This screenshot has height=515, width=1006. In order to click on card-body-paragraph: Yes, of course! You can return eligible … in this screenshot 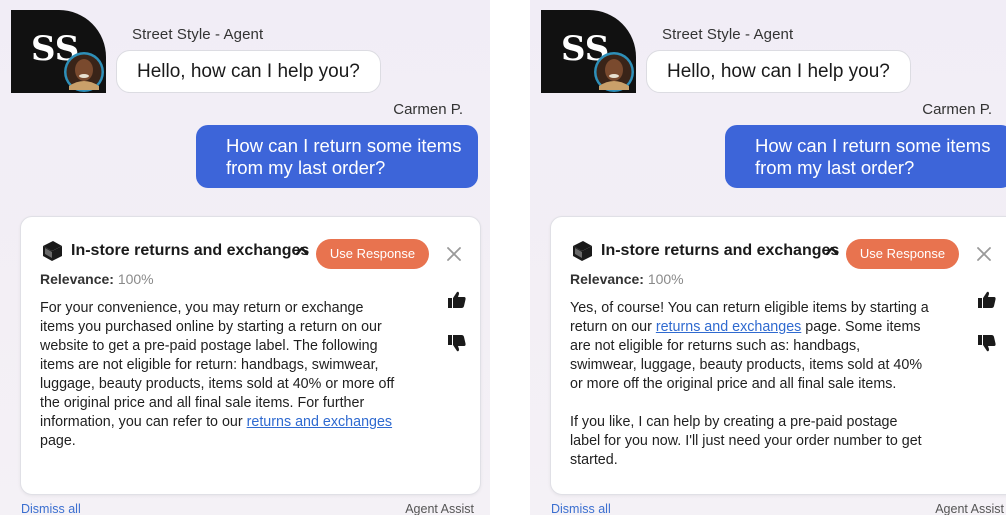, I will do `click(750, 346)`.